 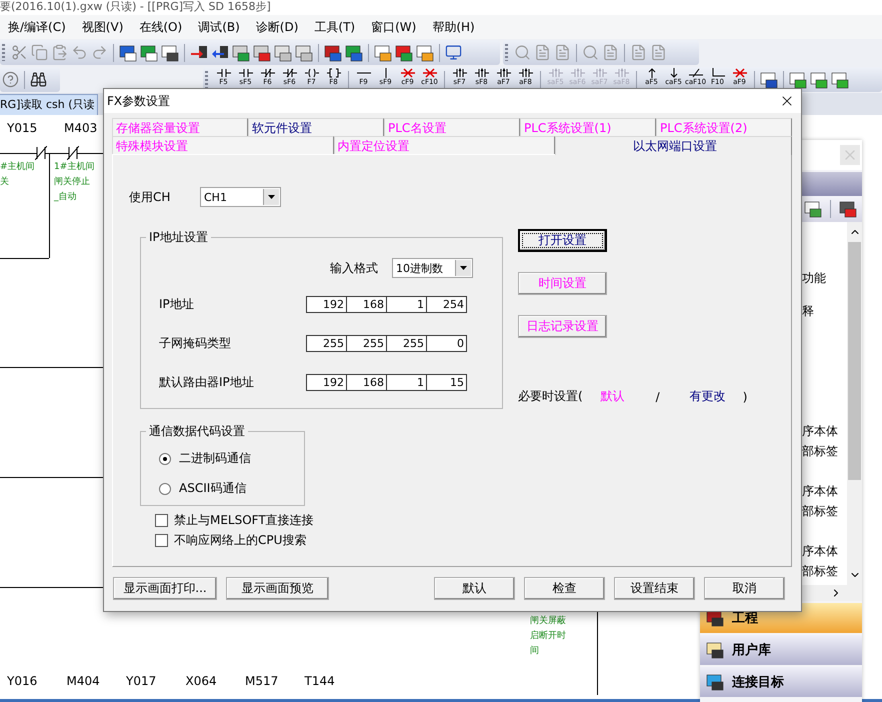 What do you see at coordinates (17, 167) in the screenshot?
I see `device-comment: #主机间` at bounding box center [17, 167].